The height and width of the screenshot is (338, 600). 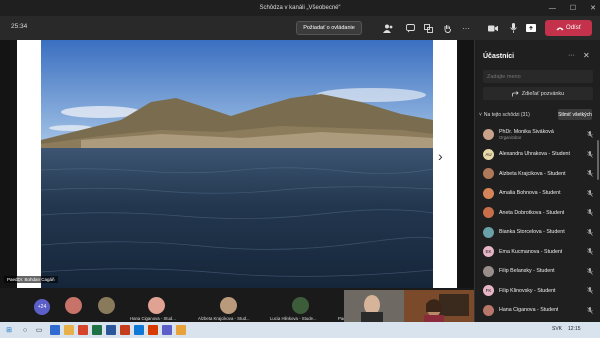 I want to click on leave-button: Odísť, so click(x=568, y=28).